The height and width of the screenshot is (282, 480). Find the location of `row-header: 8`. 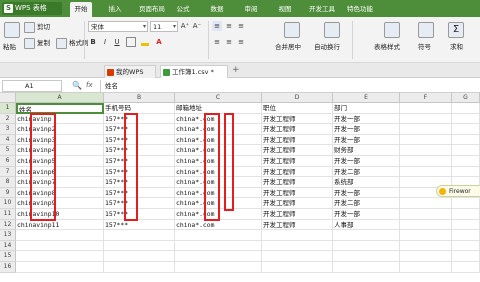

row-header: 8 is located at coordinates (8, 182).